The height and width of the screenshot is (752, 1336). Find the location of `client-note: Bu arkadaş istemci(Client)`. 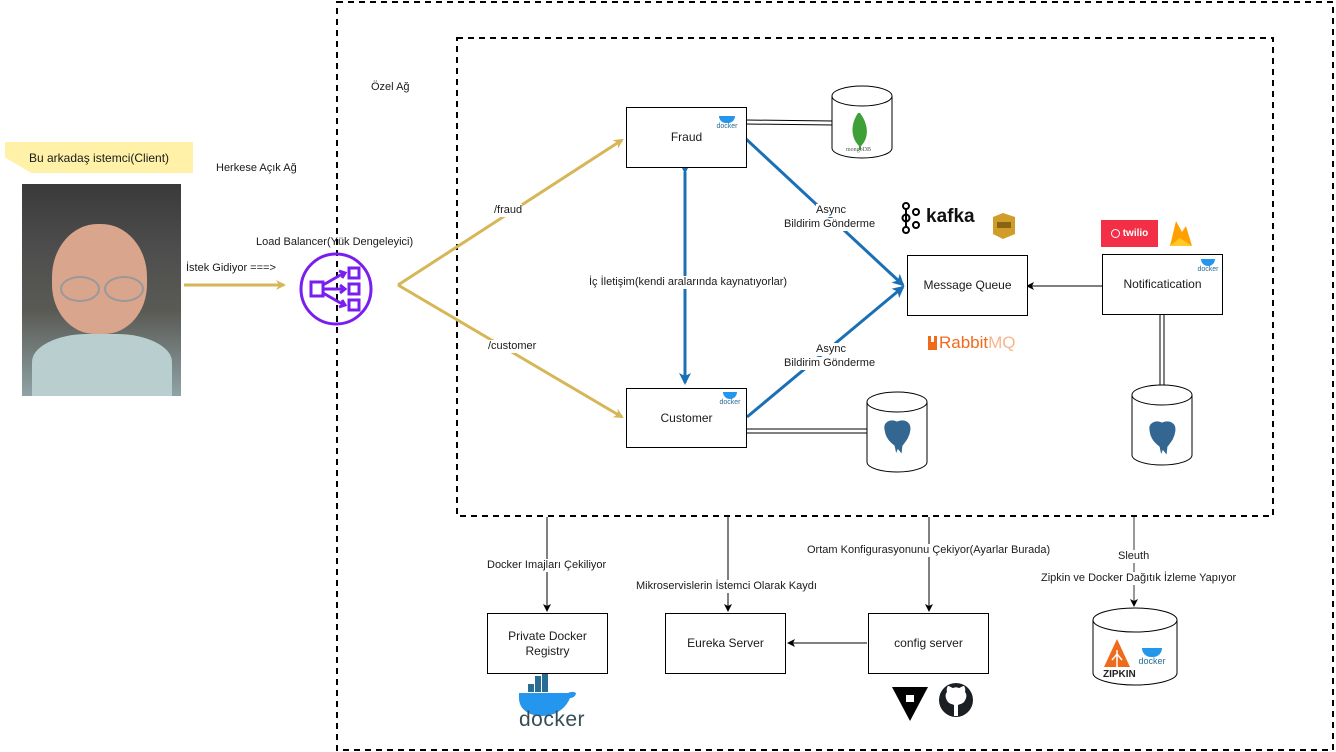

client-note: Bu arkadaş istemci(Client) is located at coordinates (99, 157).